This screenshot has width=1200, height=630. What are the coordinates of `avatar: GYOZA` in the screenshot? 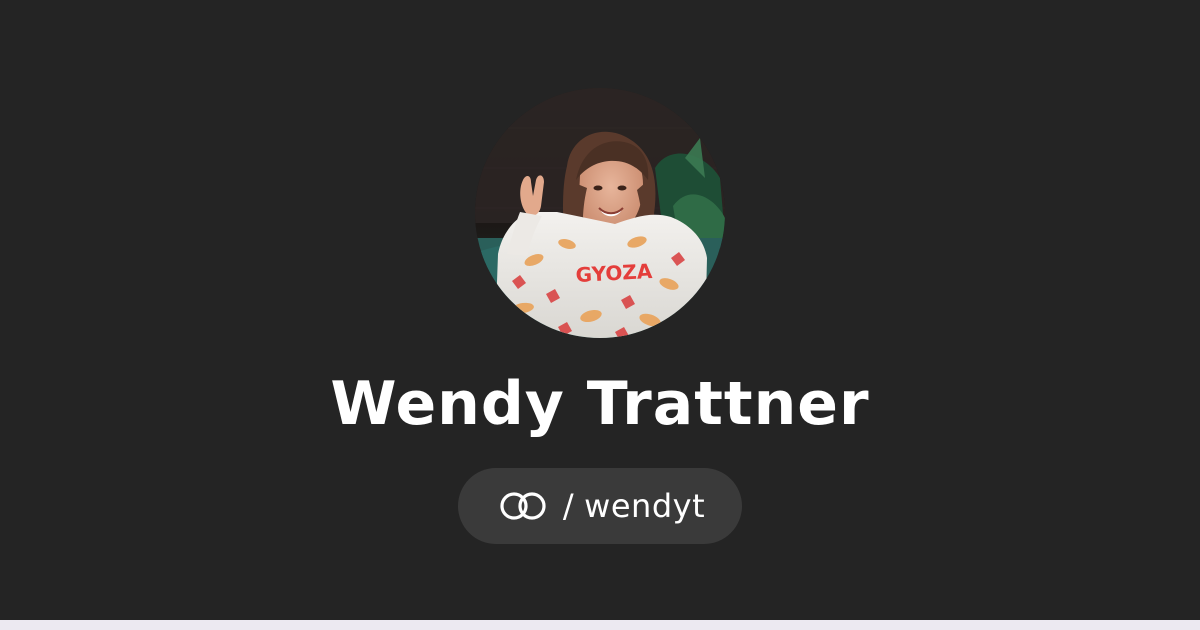 It's located at (600, 213).